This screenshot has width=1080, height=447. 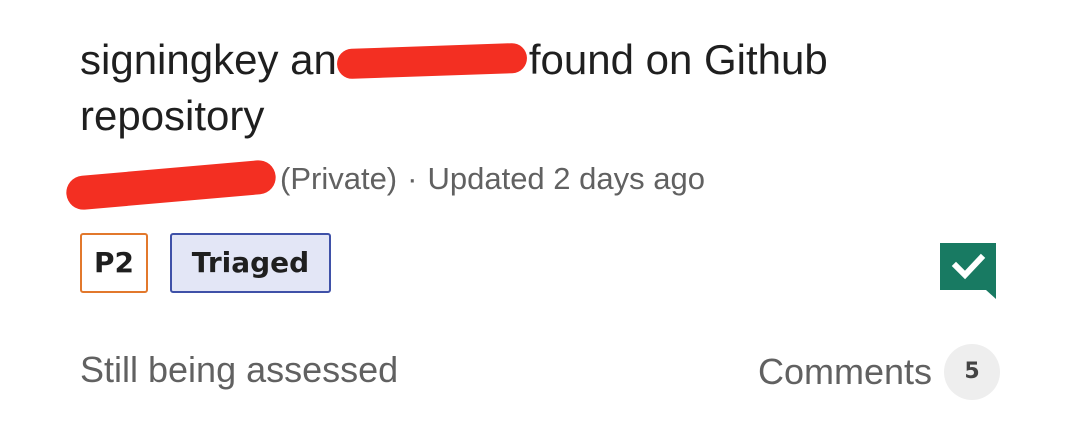 I want to click on issue-metadata: (Private) · Updated 2 days ago, so click(x=384, y=183).